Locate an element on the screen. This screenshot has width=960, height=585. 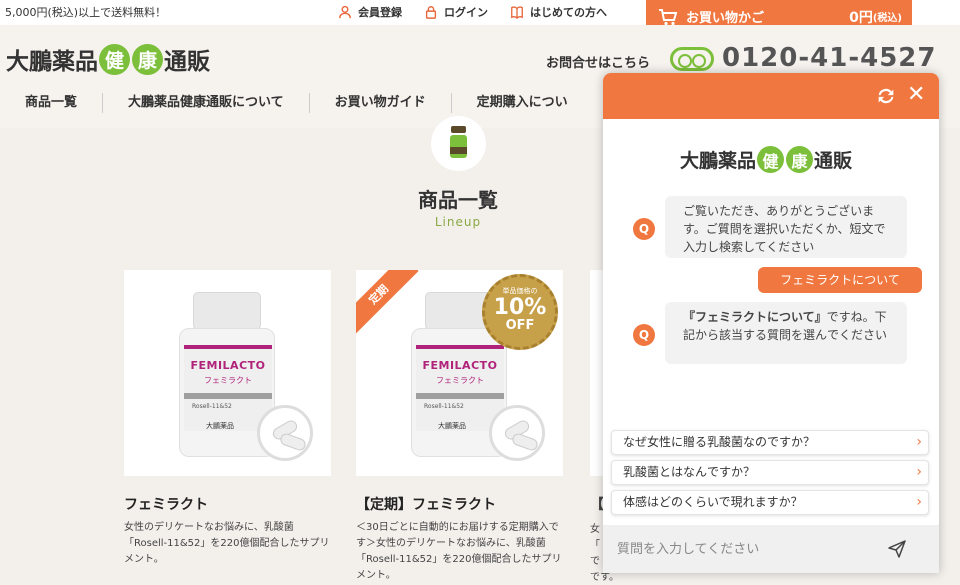
product-desc-peek-2: 「 is located at coordinates (595, 545).